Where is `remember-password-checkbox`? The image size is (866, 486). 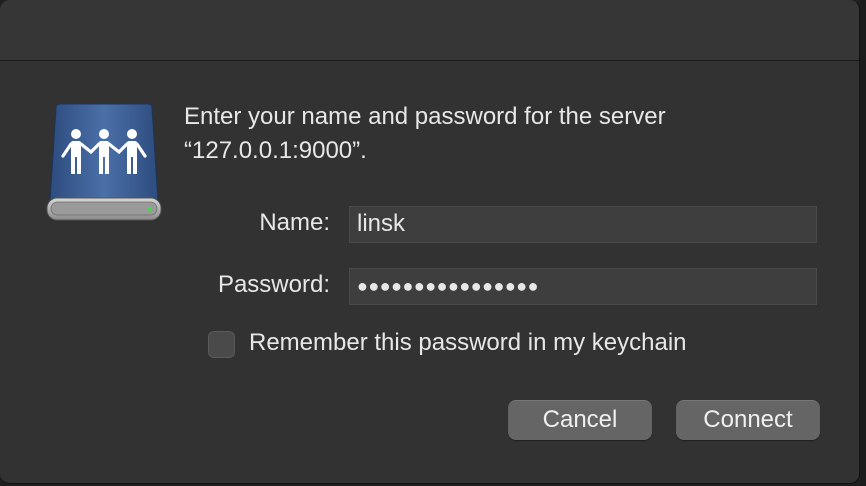 remember-password-checkbox is located at coordinates (221, 344).